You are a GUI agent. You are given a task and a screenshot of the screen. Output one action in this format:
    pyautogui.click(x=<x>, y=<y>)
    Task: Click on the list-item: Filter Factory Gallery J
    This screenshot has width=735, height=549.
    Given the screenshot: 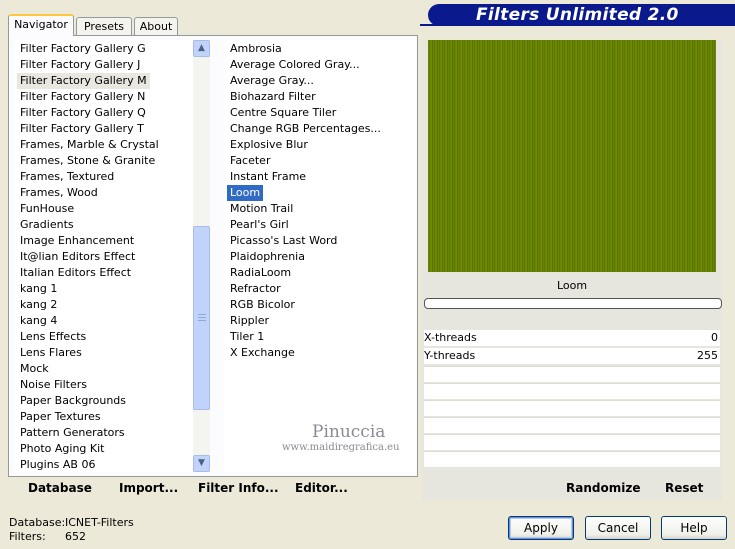 What is the action you would take?
    pyautogui.click(x=80, y=65)
    